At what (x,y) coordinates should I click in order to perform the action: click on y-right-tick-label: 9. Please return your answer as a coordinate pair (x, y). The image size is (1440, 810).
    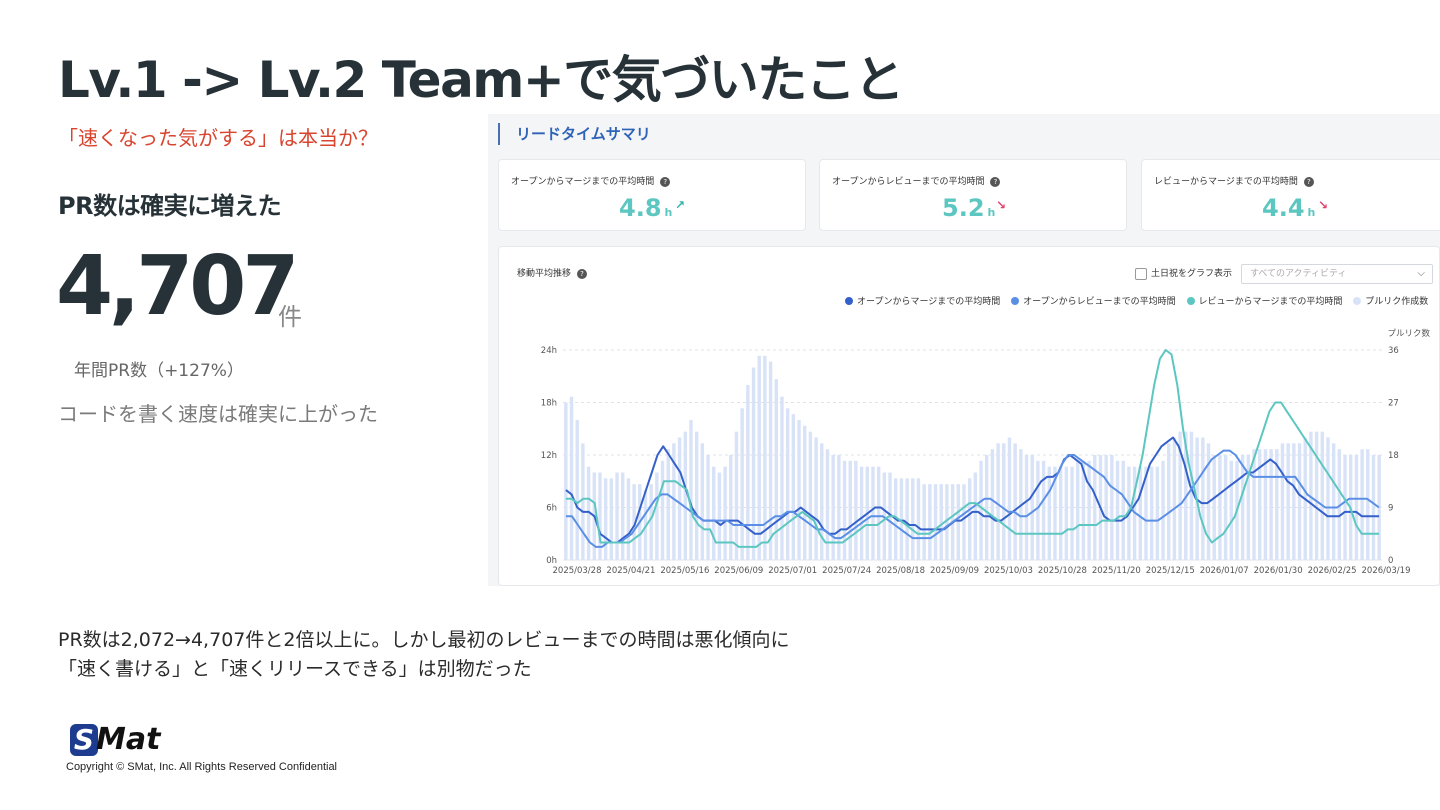
    Looking at the image, I should click on (1390, 509).